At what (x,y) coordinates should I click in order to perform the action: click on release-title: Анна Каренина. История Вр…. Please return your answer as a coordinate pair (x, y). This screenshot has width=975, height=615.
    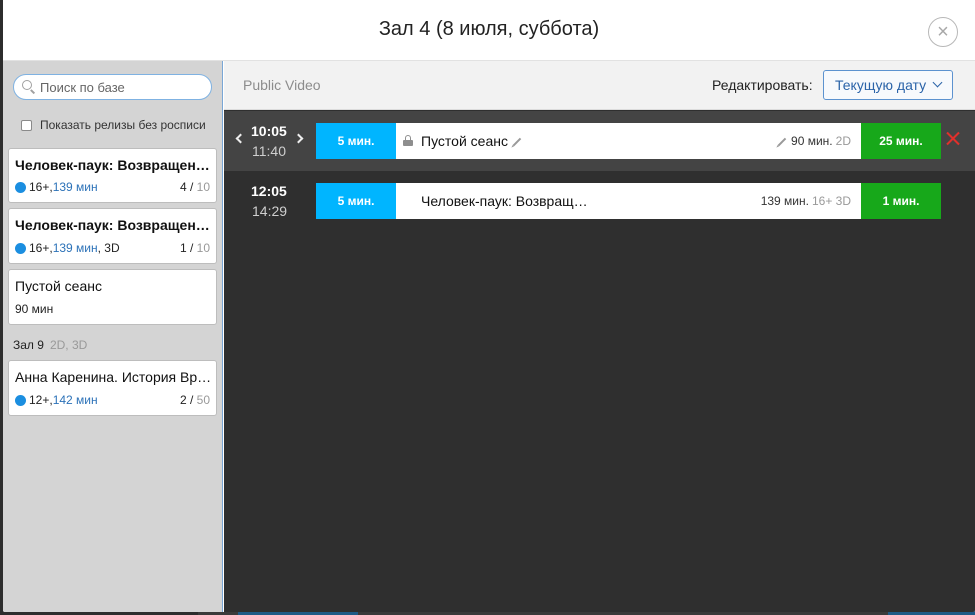
    Looking at the image, I should click on (113, 377).